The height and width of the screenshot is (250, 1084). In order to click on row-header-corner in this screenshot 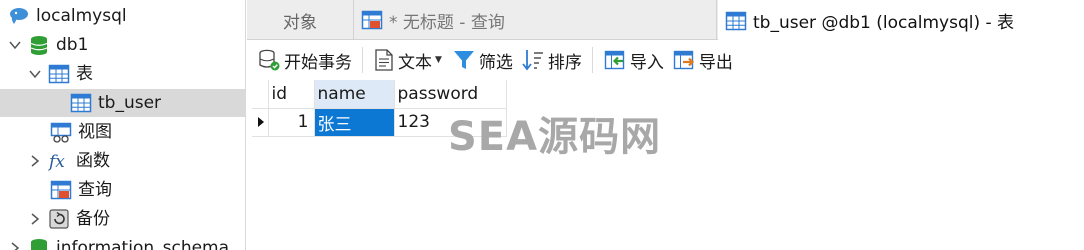, I will do `click(260, 94)`.